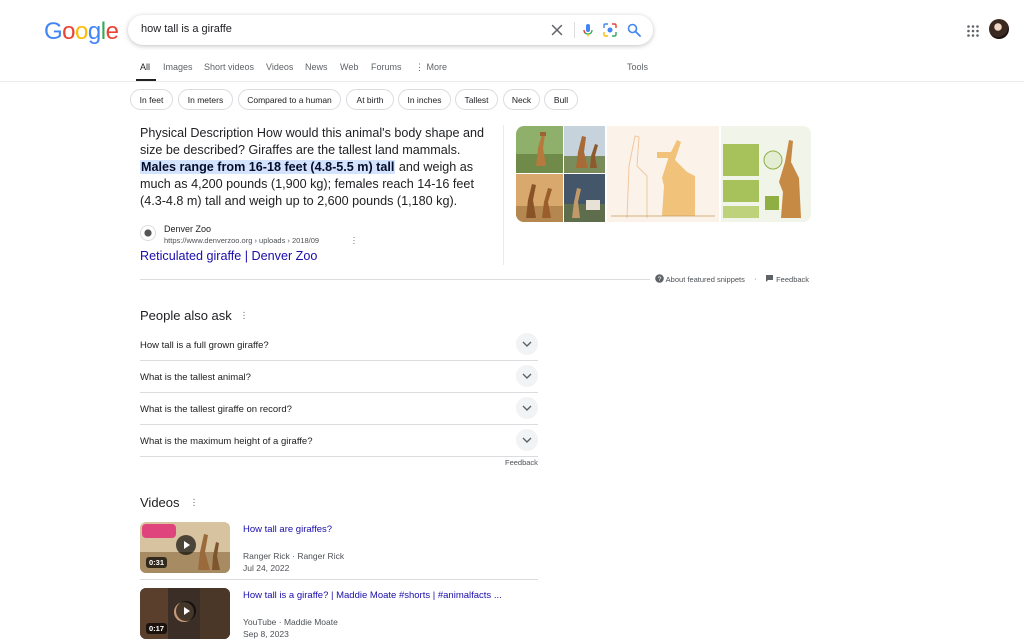 Image resolution: width=1024 pixels, height=640 pixels. Describe the element at coordinates (437, 67) in the screenshot. I see `tab-more-label: More` at that location.